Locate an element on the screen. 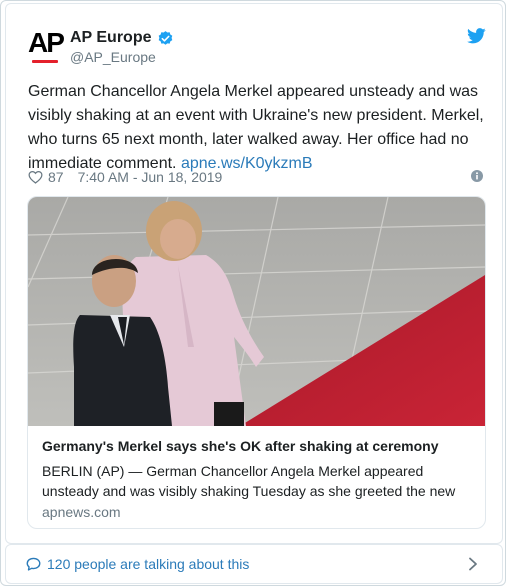  author-handle: @AP_Europe is located at coordinates (113, 57).